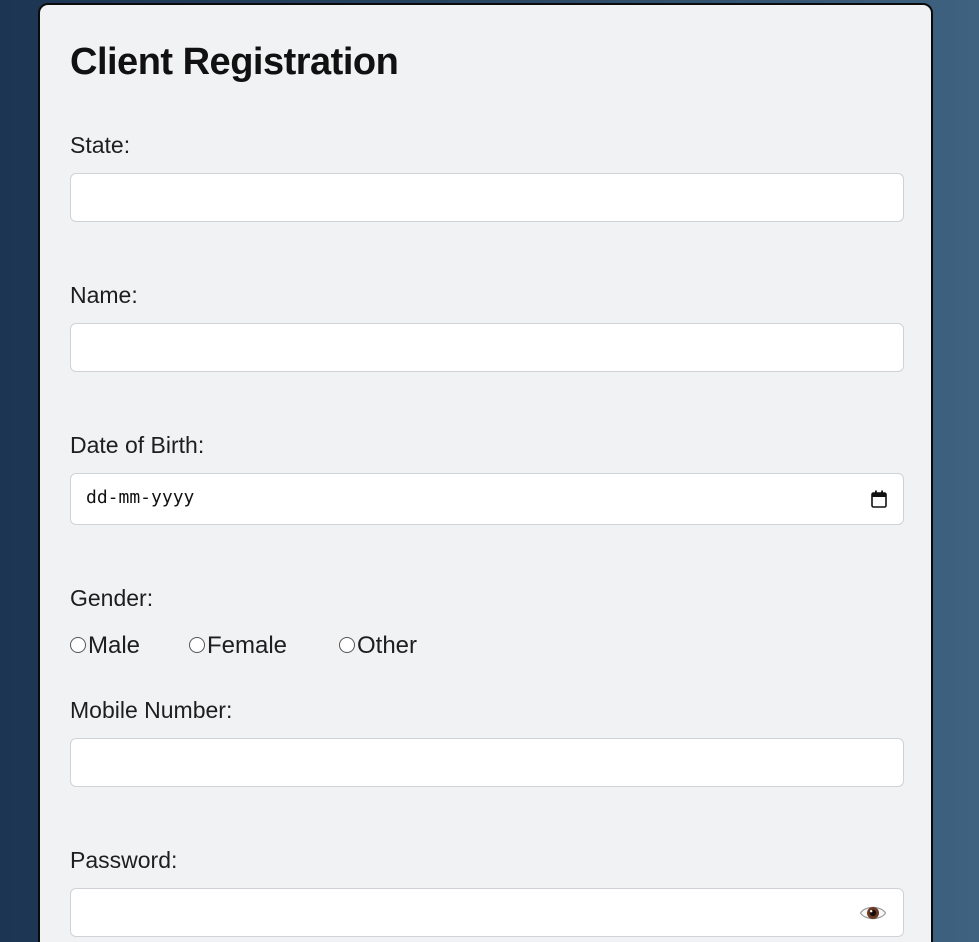  I want to click on eye-icon, so click(873, 913).